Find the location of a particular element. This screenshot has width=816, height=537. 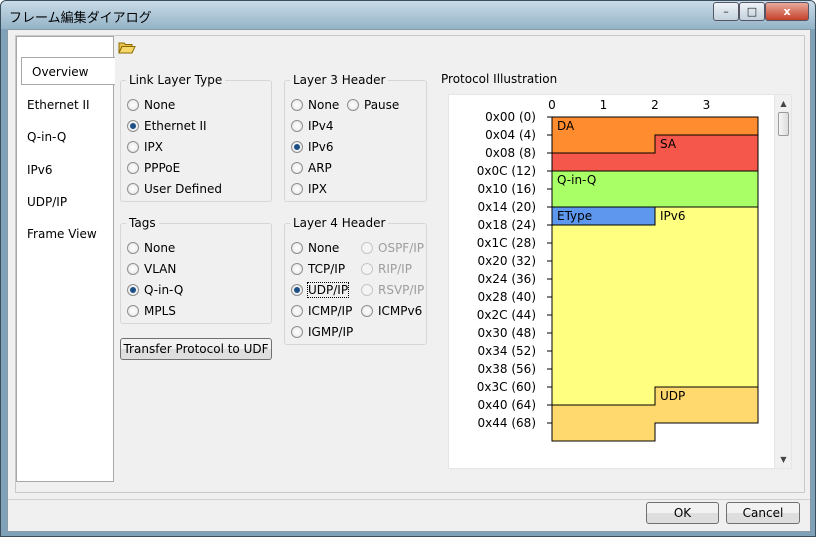

transfer-protocol-button: Transfer Protocol to UDF is located at coordinates (196, 349).